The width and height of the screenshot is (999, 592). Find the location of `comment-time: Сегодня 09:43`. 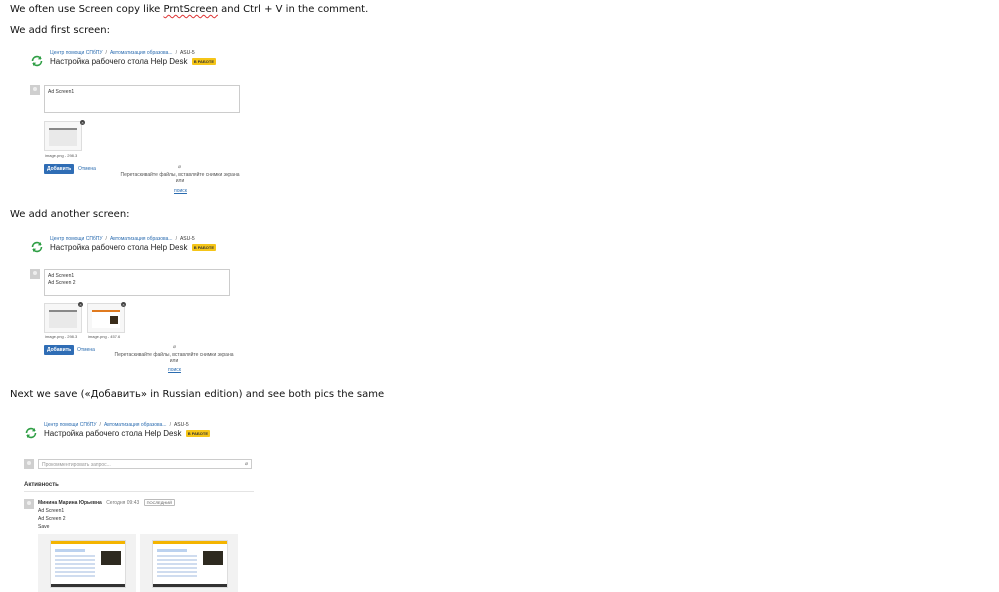

comment-time: Сегодня 09:43 is located at coordinates (123, 503).